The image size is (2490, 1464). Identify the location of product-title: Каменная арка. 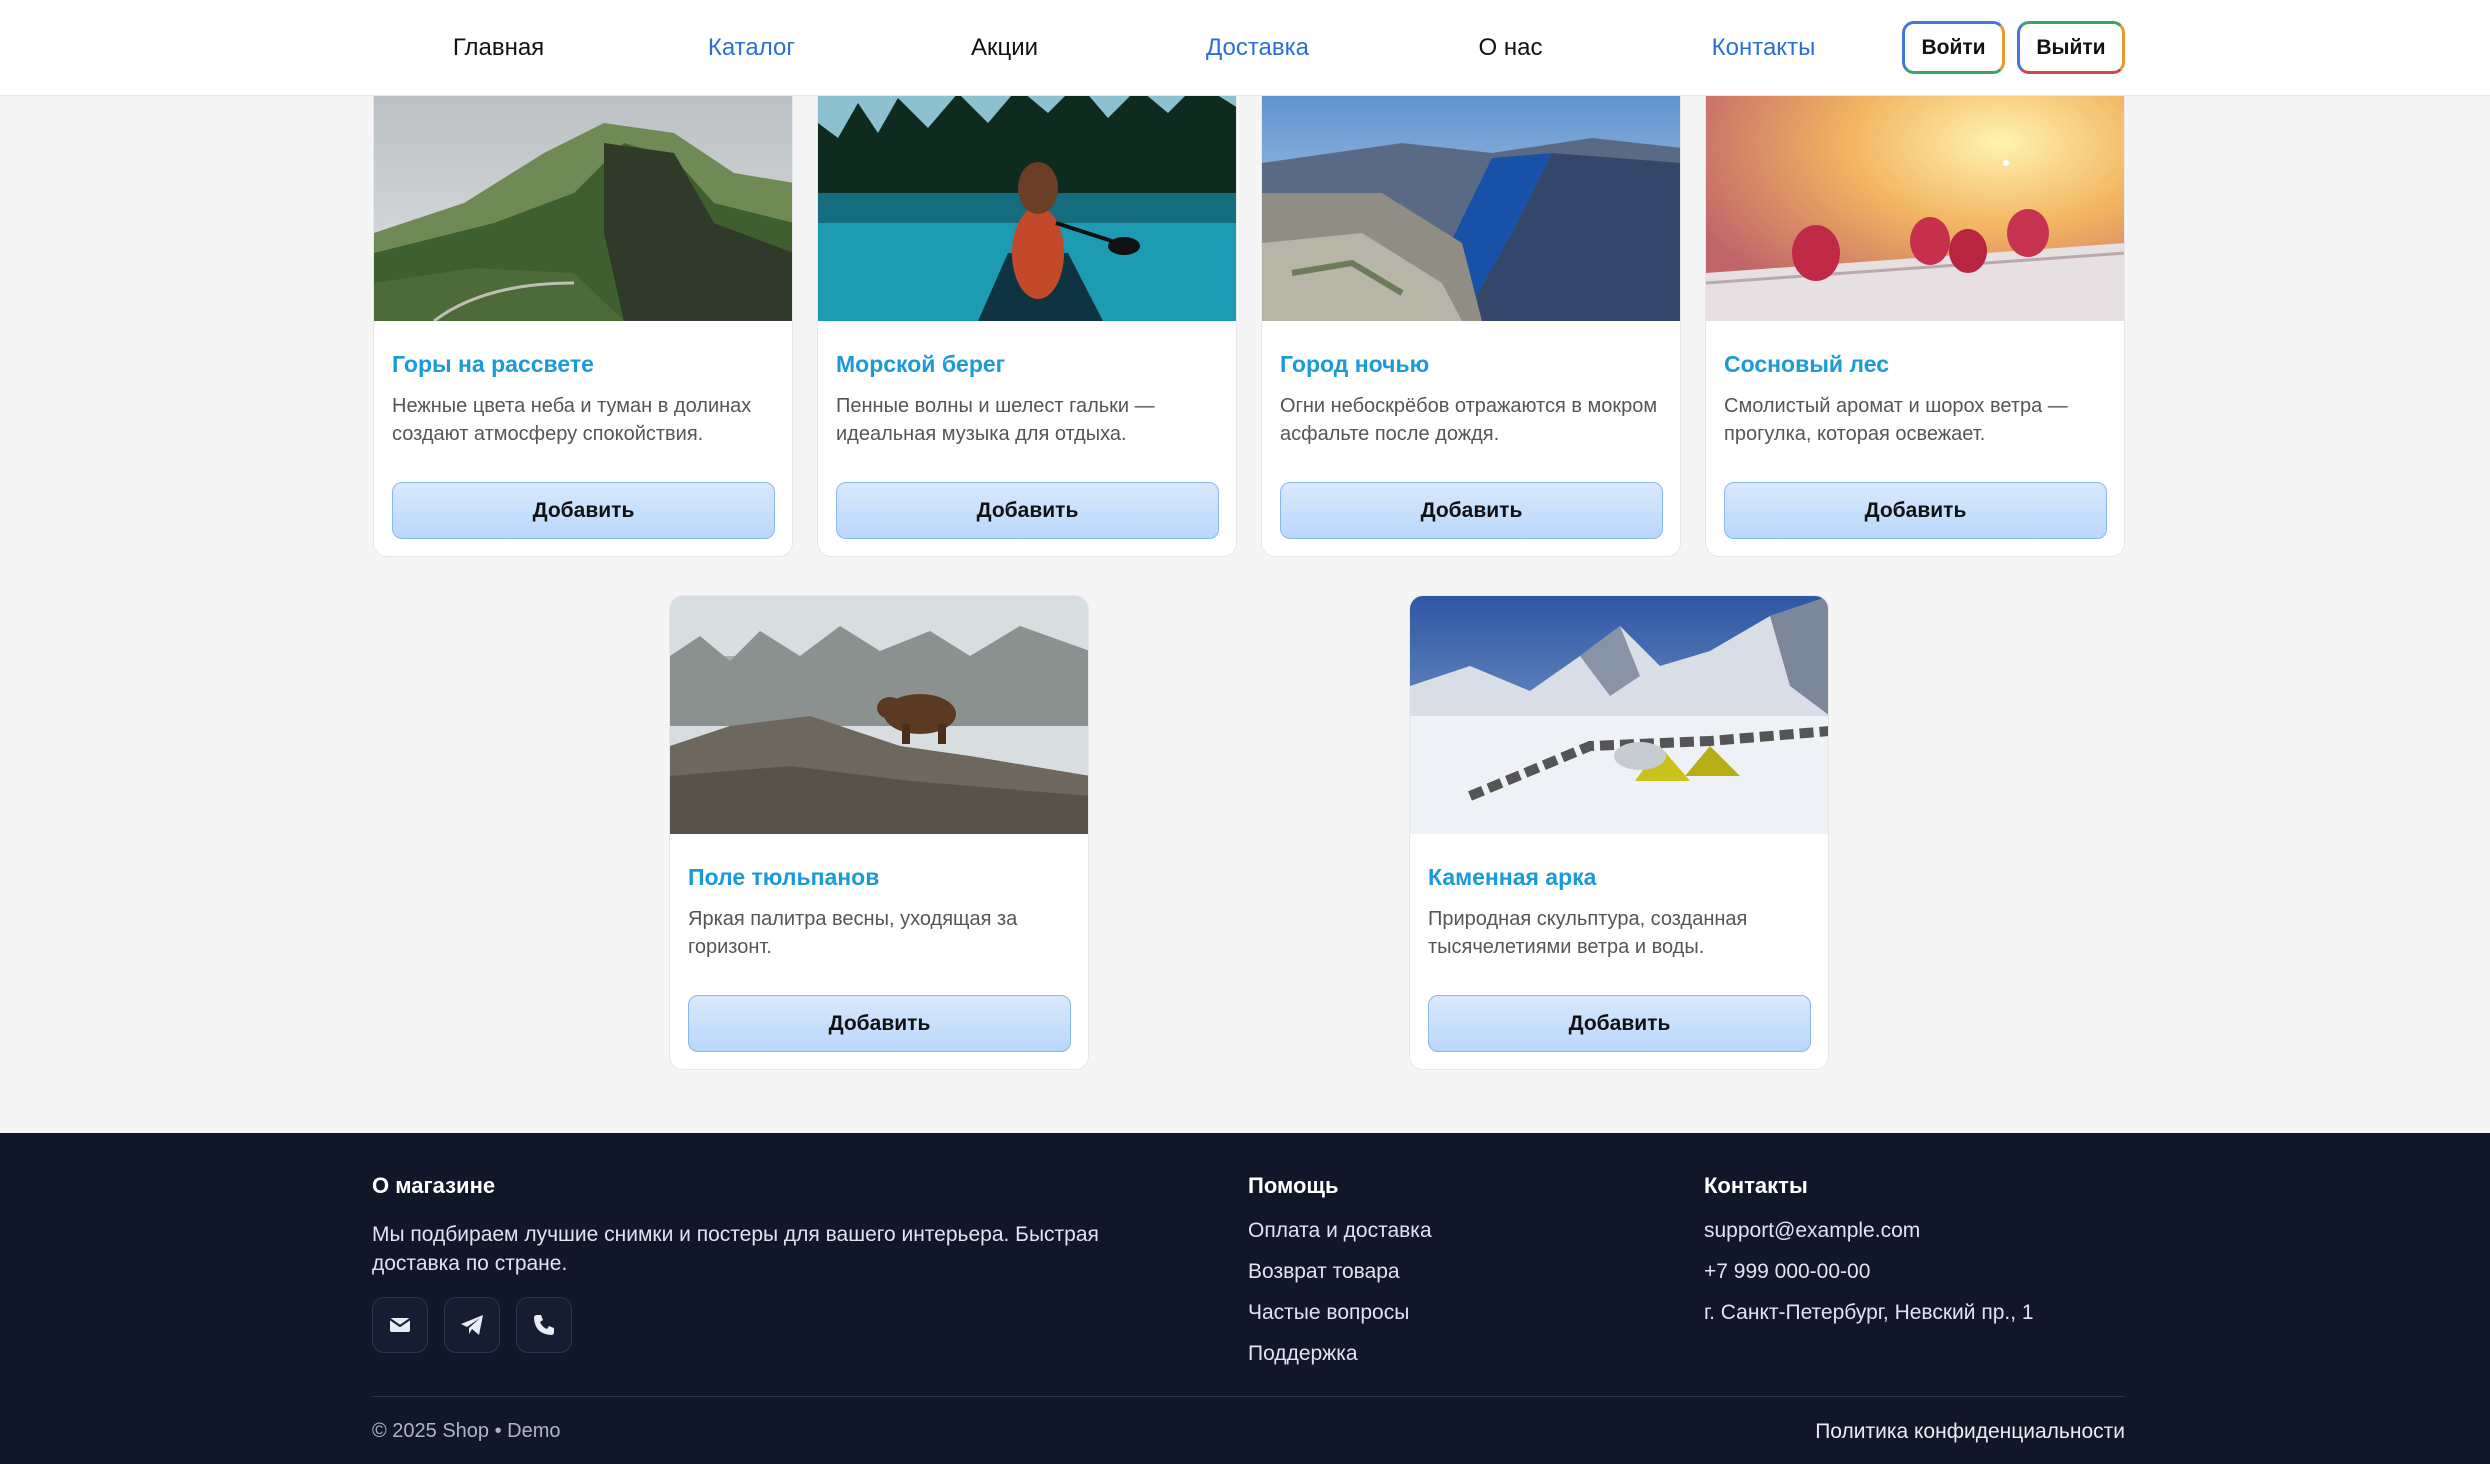
(1512, 877).